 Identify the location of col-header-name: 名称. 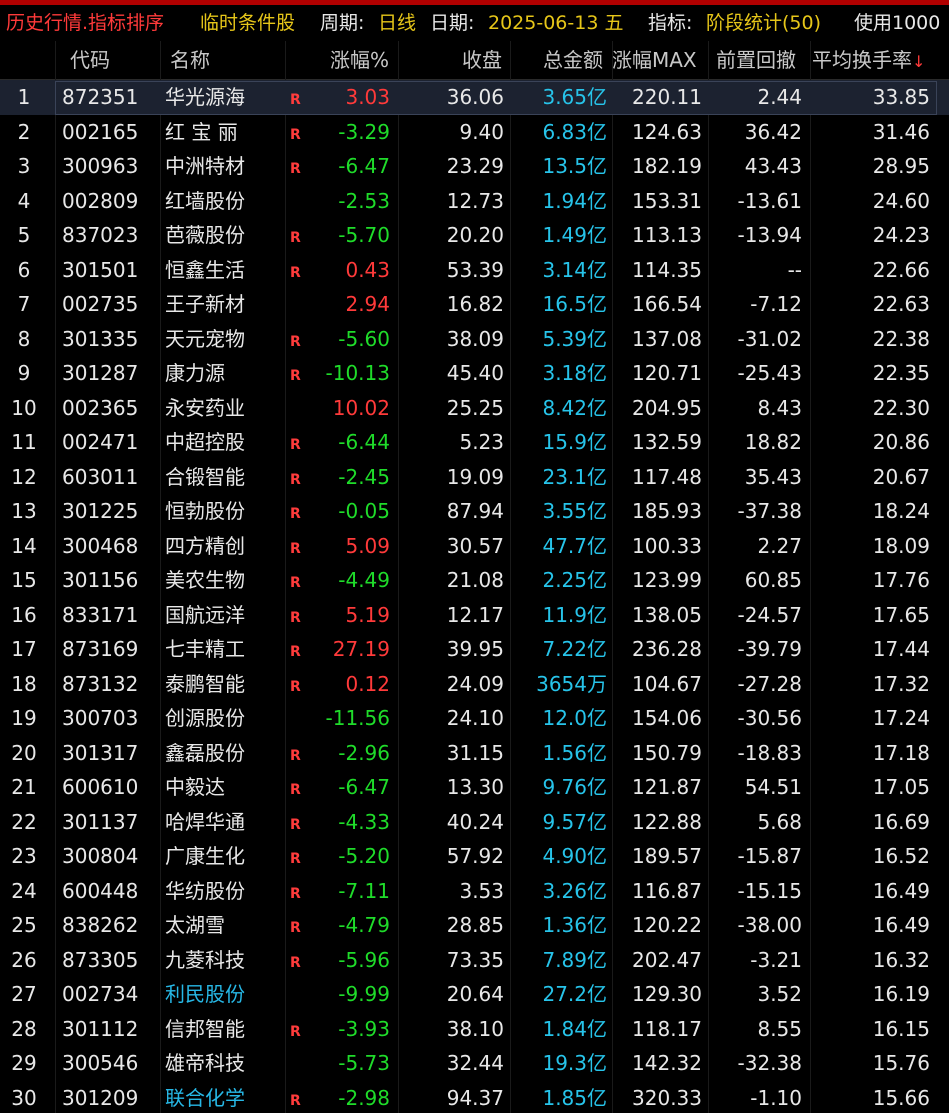
(190, 60).